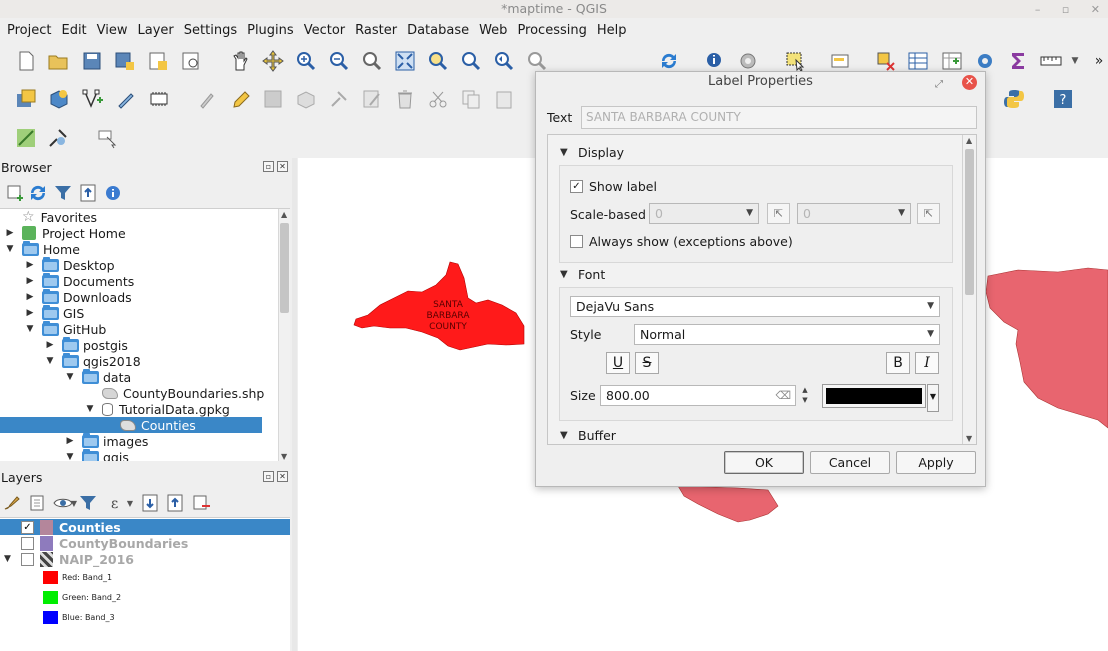  Describe the element at coordinates (438, 61) in the screenshot. I see `zoom-to-selection-icon` at that location.